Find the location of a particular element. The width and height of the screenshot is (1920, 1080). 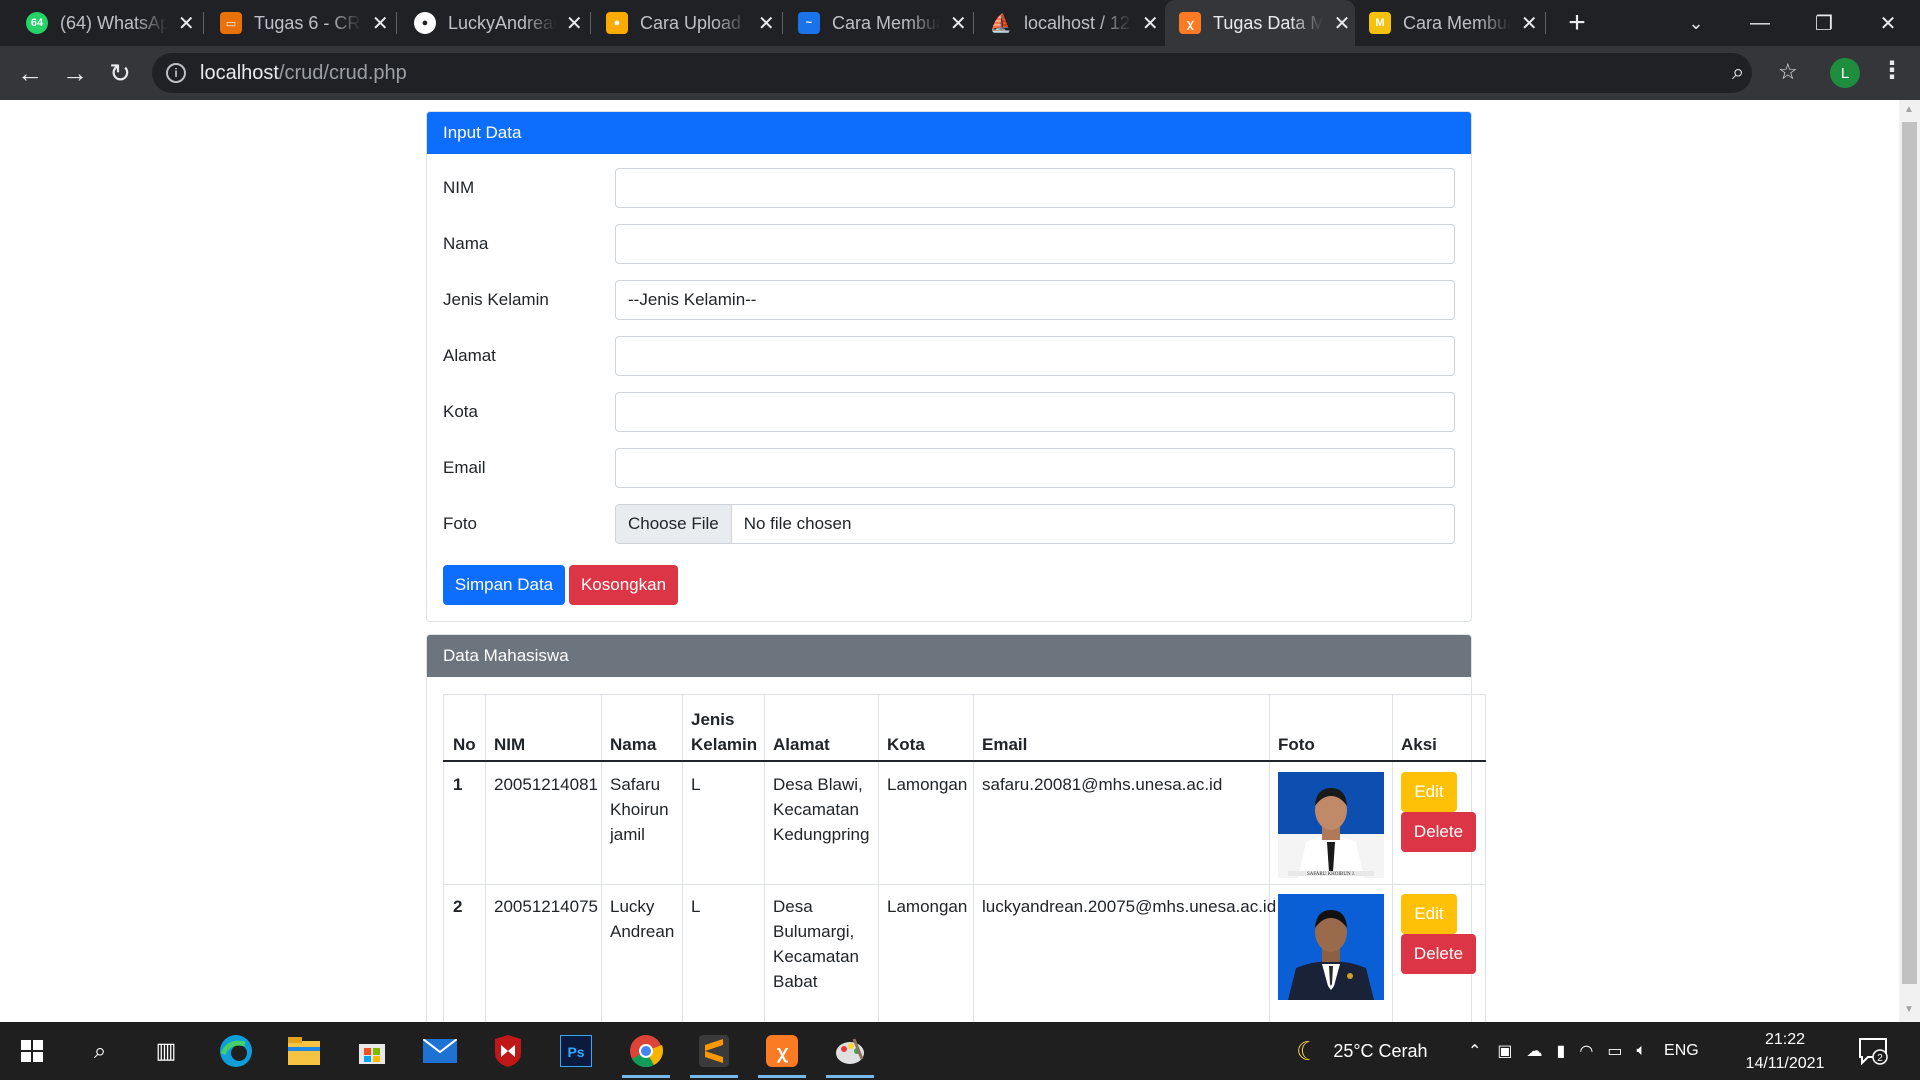

url-text: localhost/crud/crud.php is located at coordinates (303, 73).